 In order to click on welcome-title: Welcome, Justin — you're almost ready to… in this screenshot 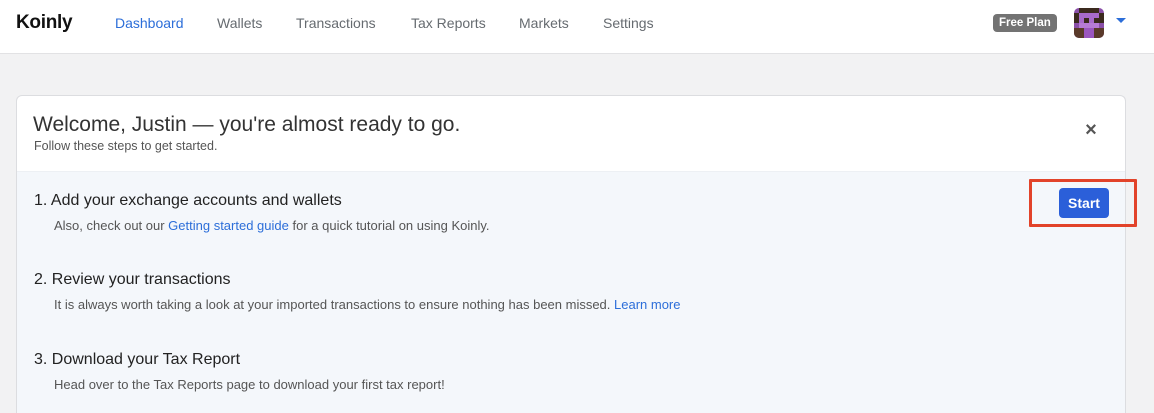, I will do `click(247, 124)`.